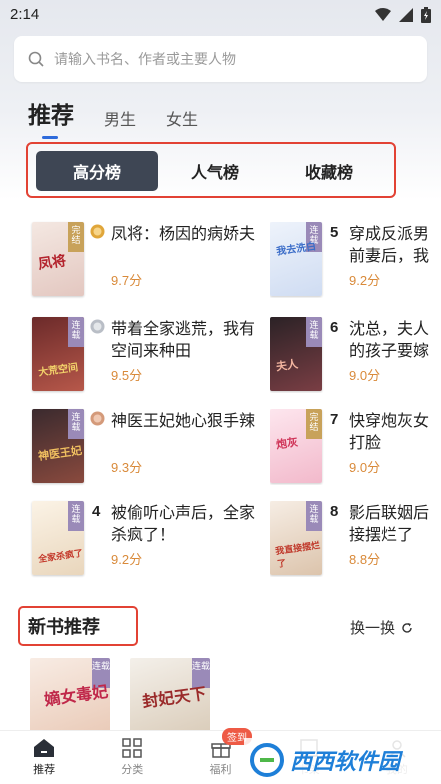 The width and height of the screenshot is (441, 784). Describe the element at coordinates (132, 748) in the screenshot. I see `category-grid-icon` at that location.